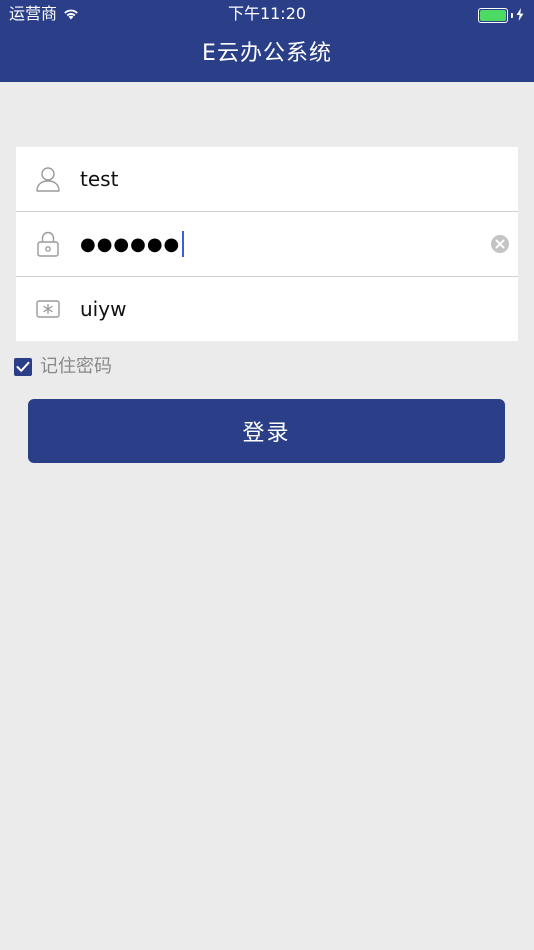 The width and height of the screenshot is (534, 950). I want to click on remember-password: 记住密码, so click(63, 367).